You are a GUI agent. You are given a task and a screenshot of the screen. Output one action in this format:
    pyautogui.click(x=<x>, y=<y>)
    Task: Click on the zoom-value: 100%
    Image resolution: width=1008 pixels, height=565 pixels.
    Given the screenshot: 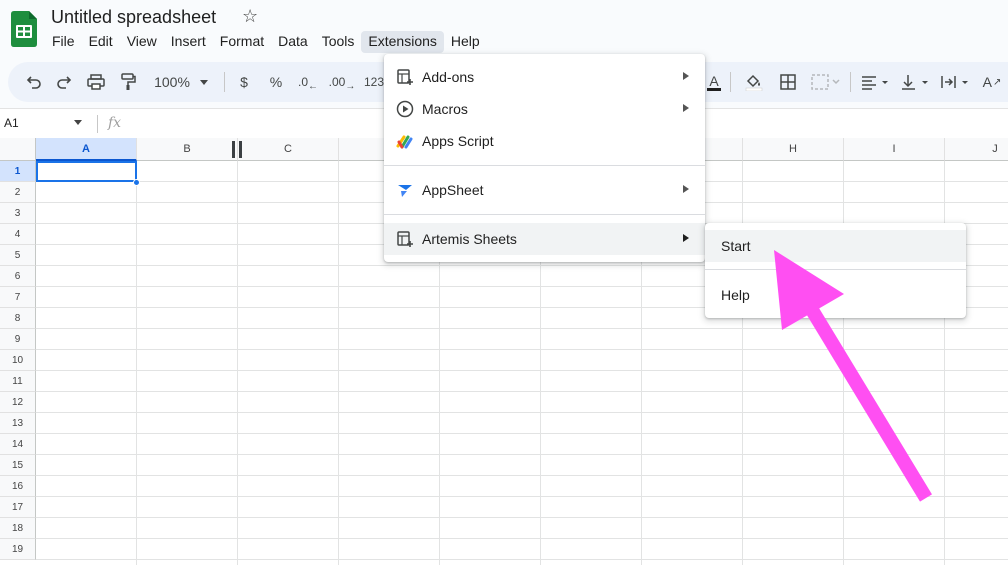 What is the action you would take?
    pyautogui.click(x=172, y=82)
    